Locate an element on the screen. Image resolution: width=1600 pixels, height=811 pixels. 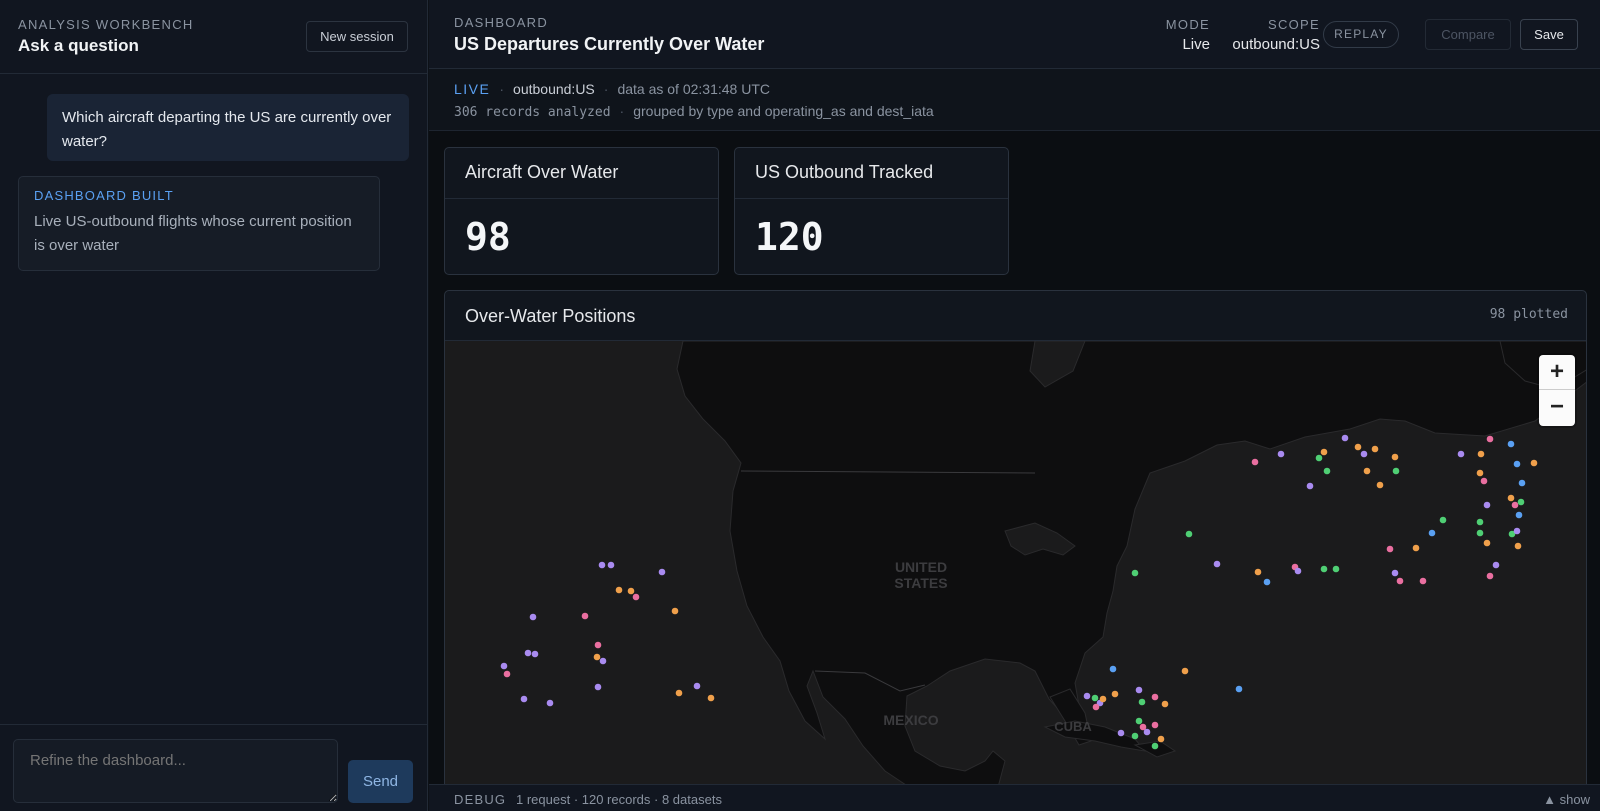
debug-show-toggle: ▲ show is located at coordinates (1566, 799).